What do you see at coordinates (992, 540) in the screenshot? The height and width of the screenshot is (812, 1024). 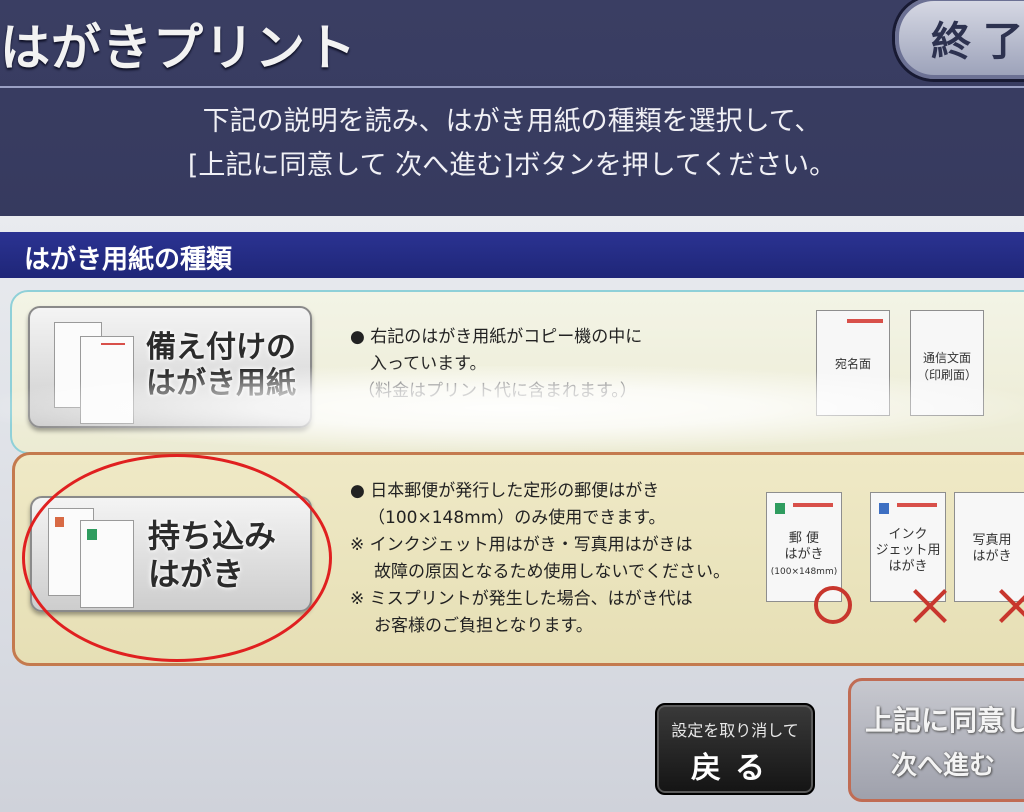 I see `photo-postcard-label-1: 写真用` at bounding box center [992, 540].